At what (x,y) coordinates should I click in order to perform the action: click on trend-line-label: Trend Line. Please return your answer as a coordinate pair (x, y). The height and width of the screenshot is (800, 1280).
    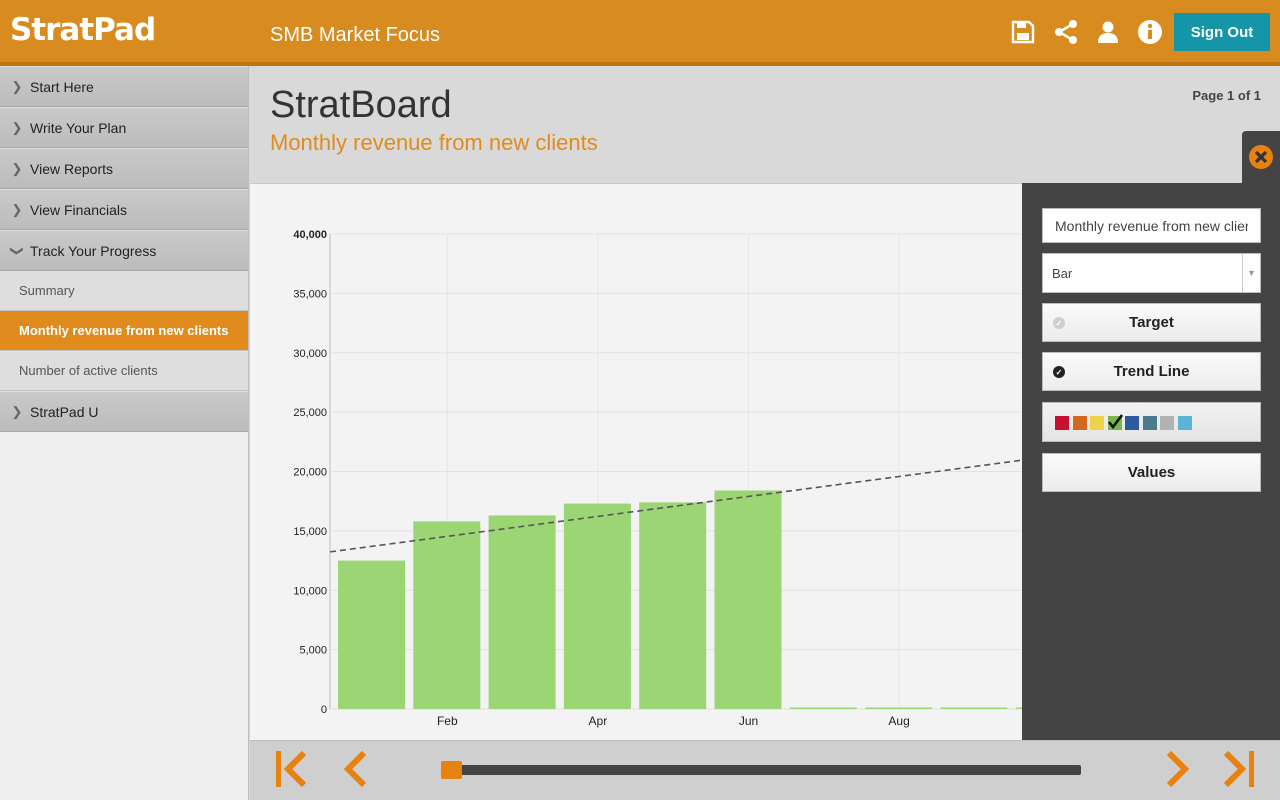
    Looking at the image, I should click on (1151, 371).